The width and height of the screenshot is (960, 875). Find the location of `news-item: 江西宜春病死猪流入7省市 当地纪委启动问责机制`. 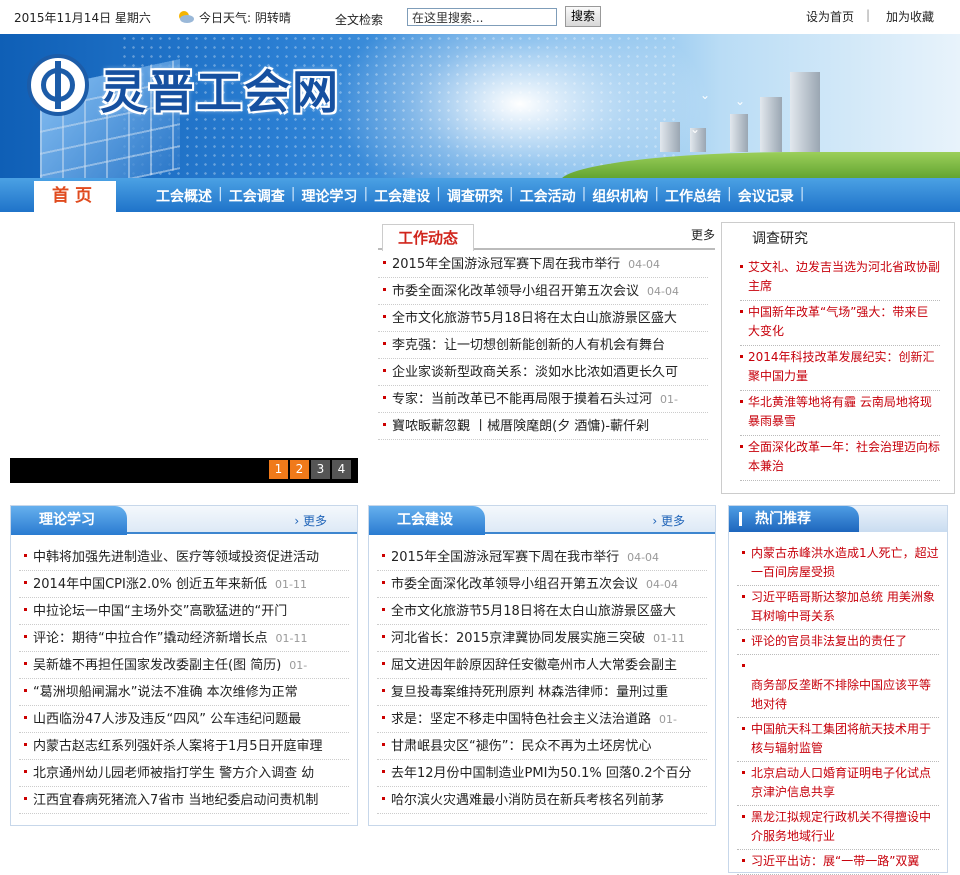

news-item: 江西宜春病死猪流入7省市 当地纪委启动问责机制 is located at coordinates (184, 800).